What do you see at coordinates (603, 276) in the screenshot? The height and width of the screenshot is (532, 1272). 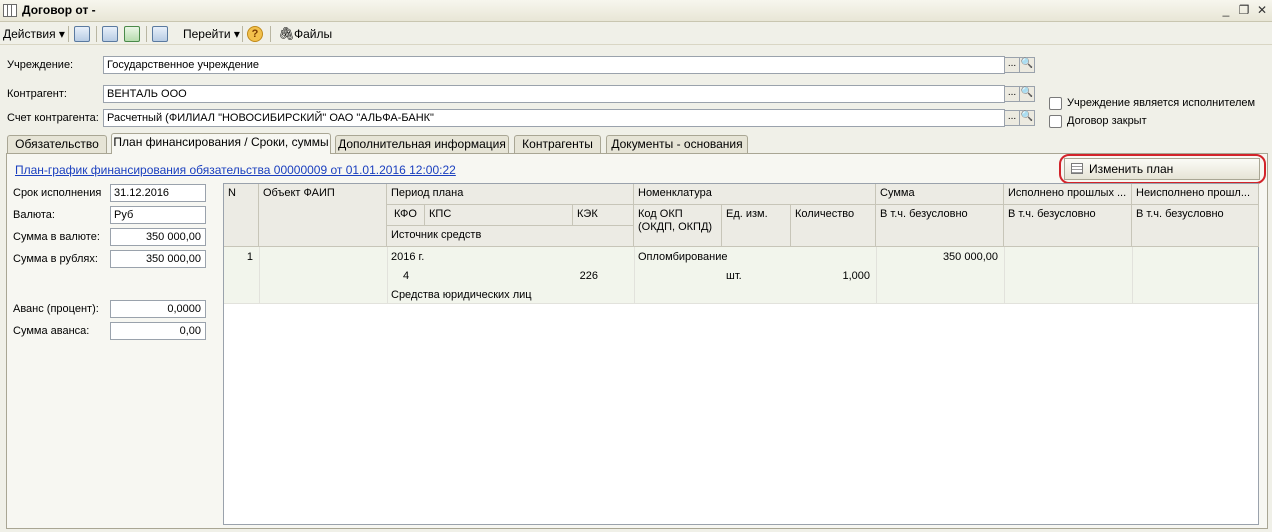 I see `cell-kek: 226` at bounding box center [603, 276].